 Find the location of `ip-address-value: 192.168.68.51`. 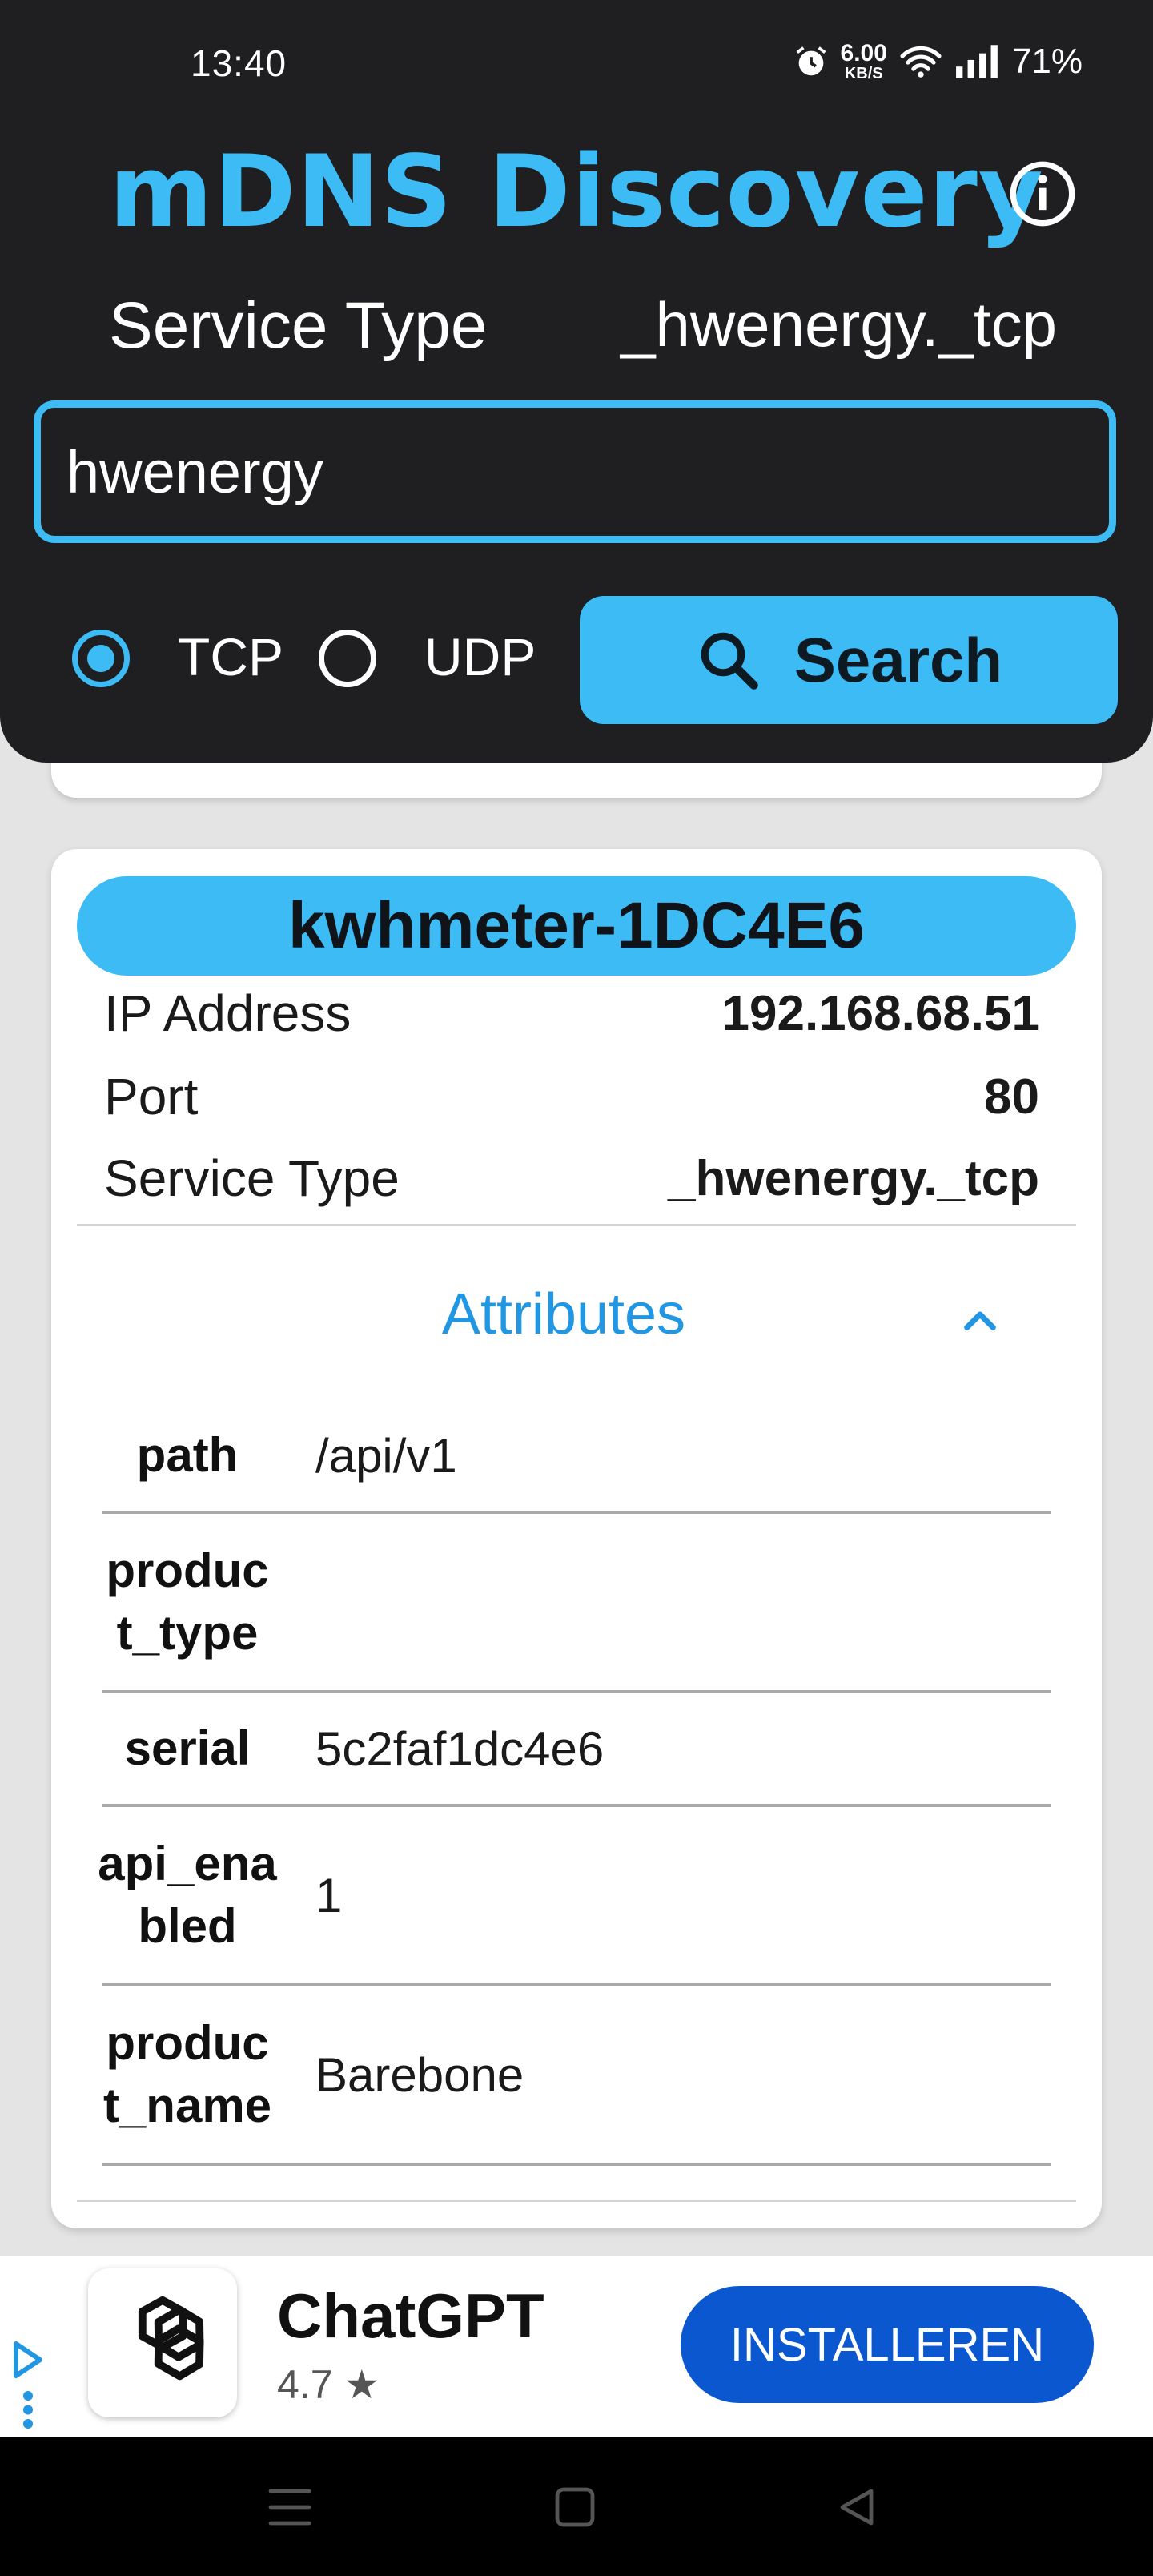

ip-address-value: 192.168.68.51 is located at coordinates (880, 1013).